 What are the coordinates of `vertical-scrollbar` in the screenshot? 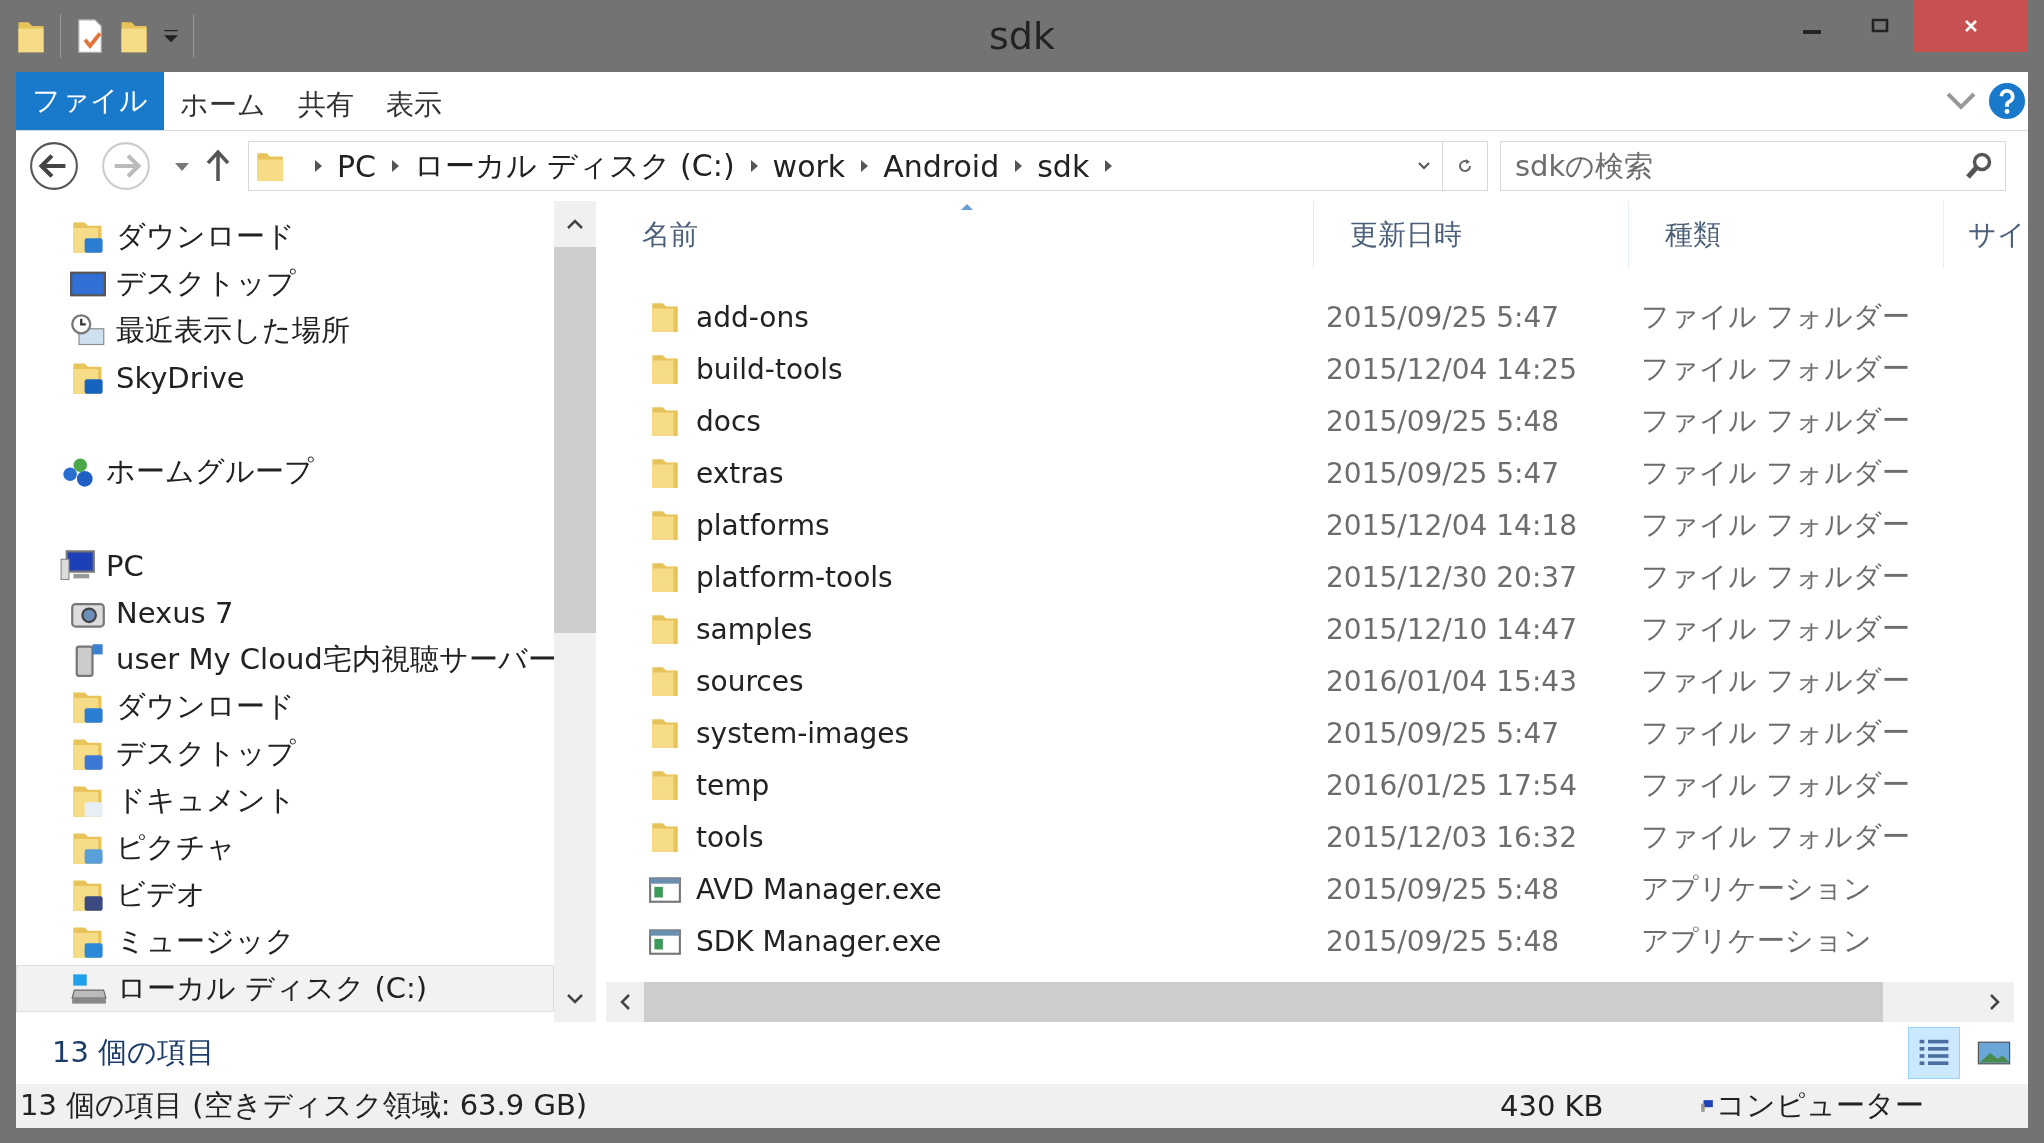 It's located at (575, 611).